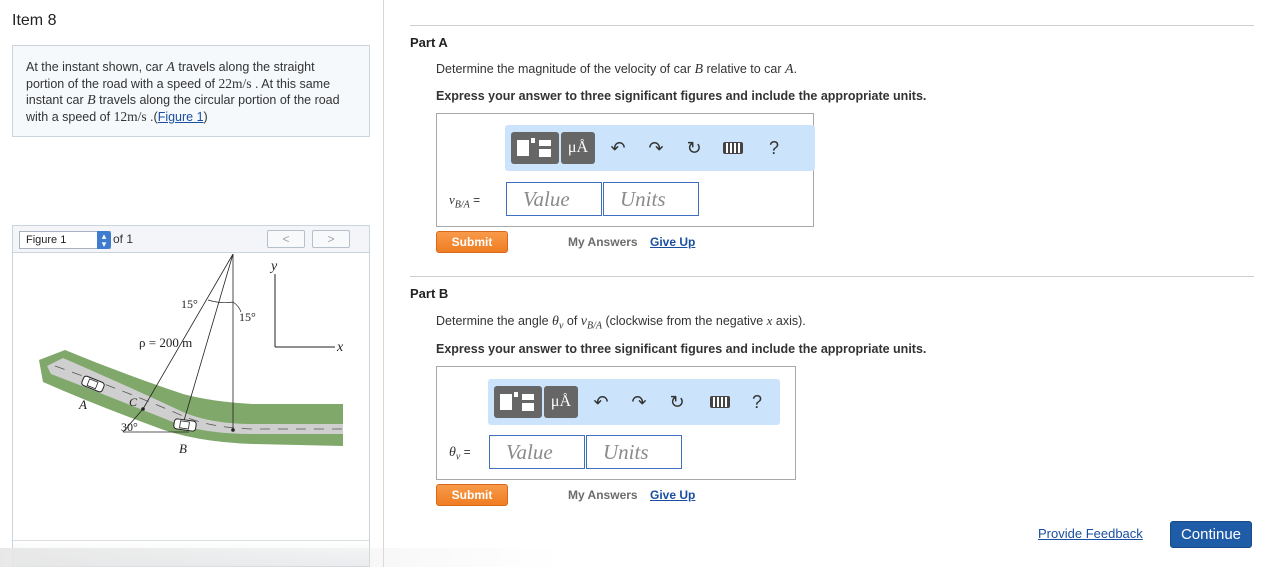 The width and height of the screenshot is (1278, 567). I want to click on point-c-dot, so click(143, 409).